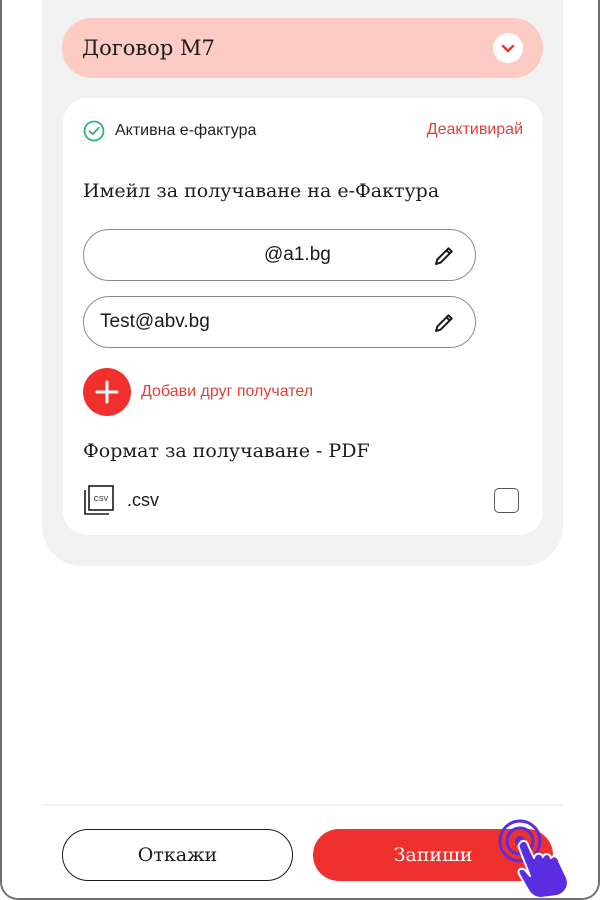 The width and height of the screenshot is (600, 900). Describe the element at coordinates (302, 805) in the screenshot. I see `divider` at that location.